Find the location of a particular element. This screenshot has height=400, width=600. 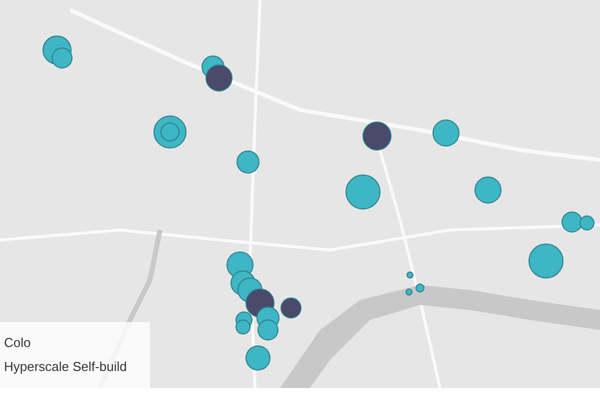

legend-label: Hyperscale Self-build is located at coordinates (66, 367).